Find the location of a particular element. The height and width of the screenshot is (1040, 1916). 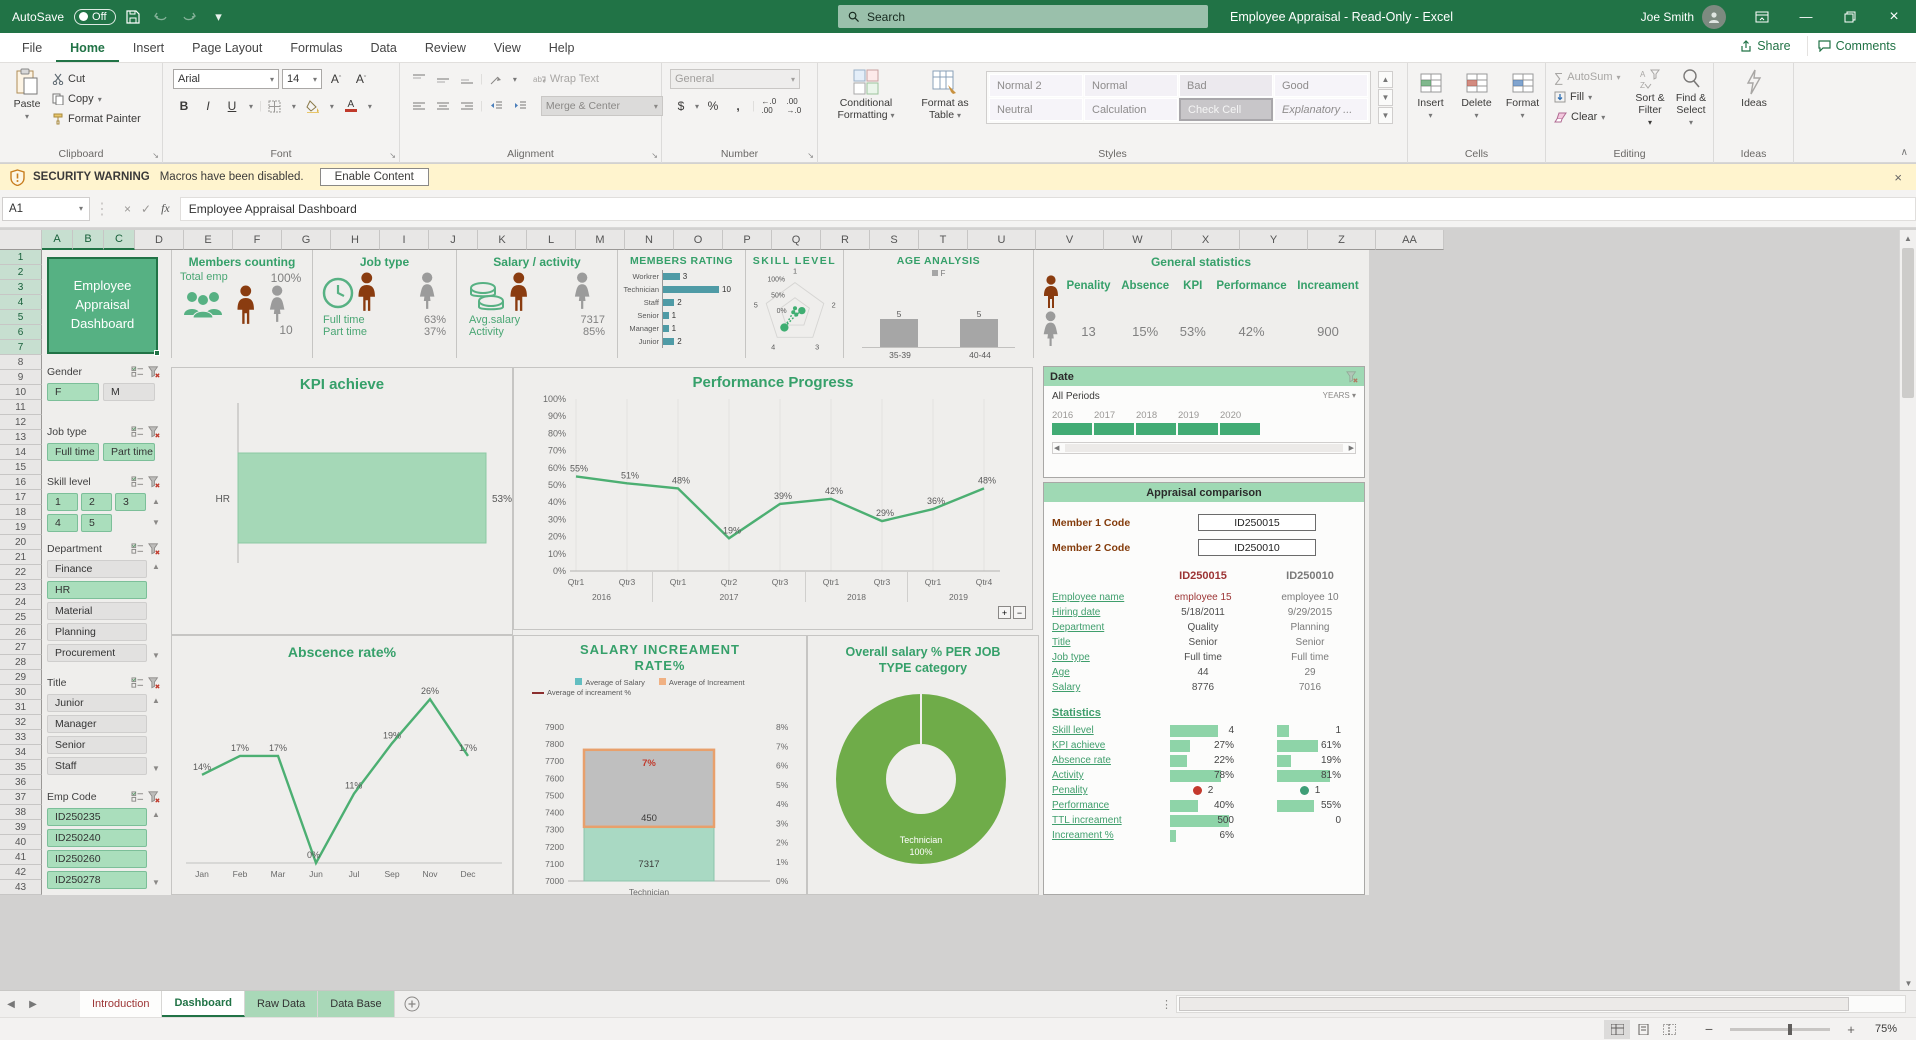

style-gallery-item: Normal 2 is located at coordinates (1036, 85).